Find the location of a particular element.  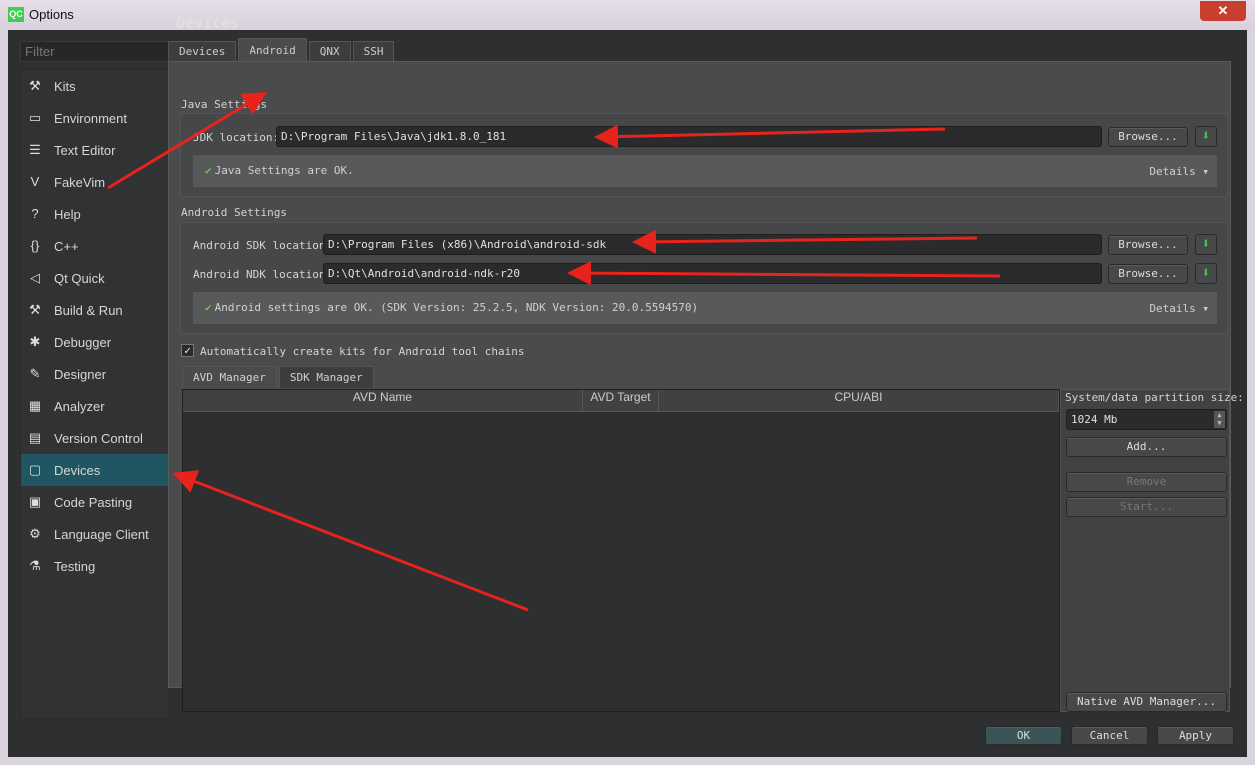

text-editor-icon: ☰ is located at coordinates (35, 149).